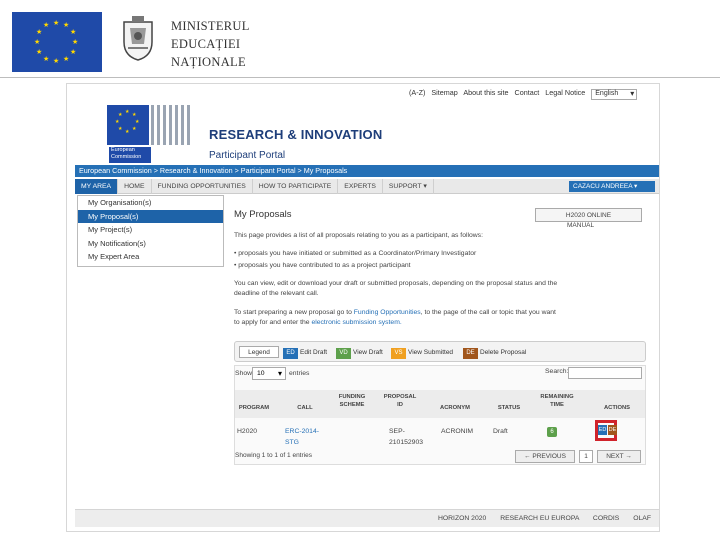 The width and height of the screenshot is (720, 540). Describe the element at coordinates (206, 44) in the screenshot. I see `ministry-line-2: EDUCAȚIEI` at that location.